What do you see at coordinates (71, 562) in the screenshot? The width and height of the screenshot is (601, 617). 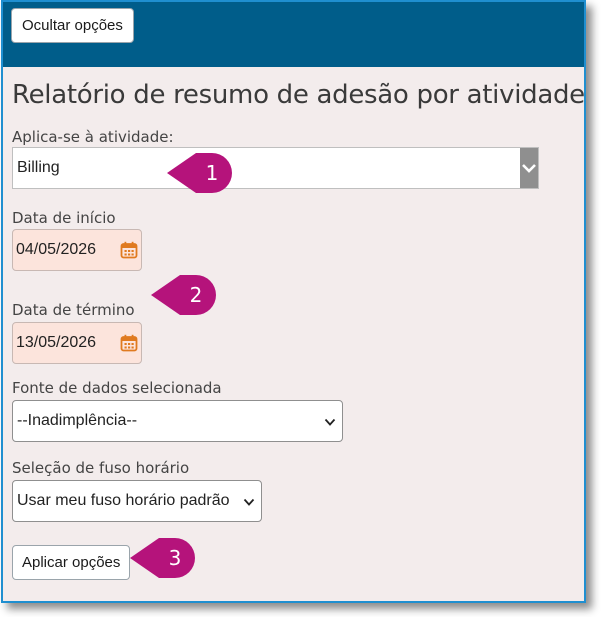 I see `apply-options-button: Aplicar opções` at bounding box center [71, 562].